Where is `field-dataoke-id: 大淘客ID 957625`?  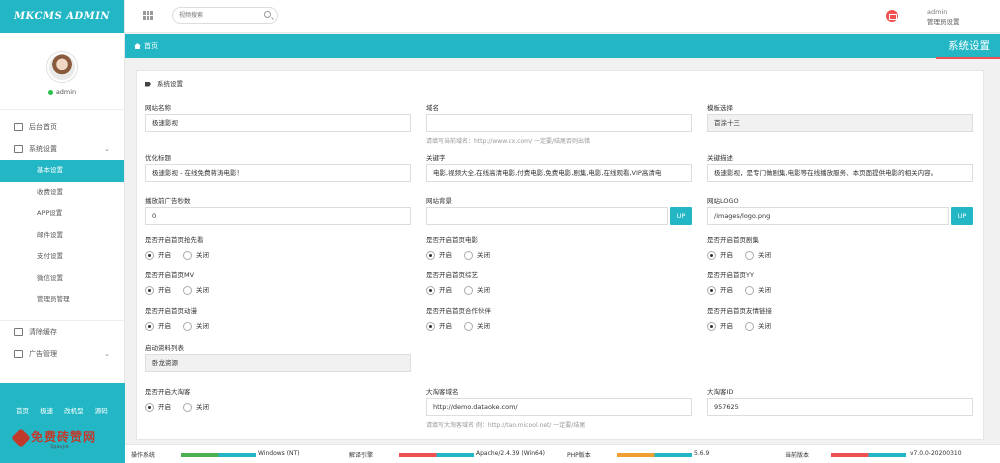
field-dataoke-id: 大淘客ID 957625 is located at coordinates (840, 401).